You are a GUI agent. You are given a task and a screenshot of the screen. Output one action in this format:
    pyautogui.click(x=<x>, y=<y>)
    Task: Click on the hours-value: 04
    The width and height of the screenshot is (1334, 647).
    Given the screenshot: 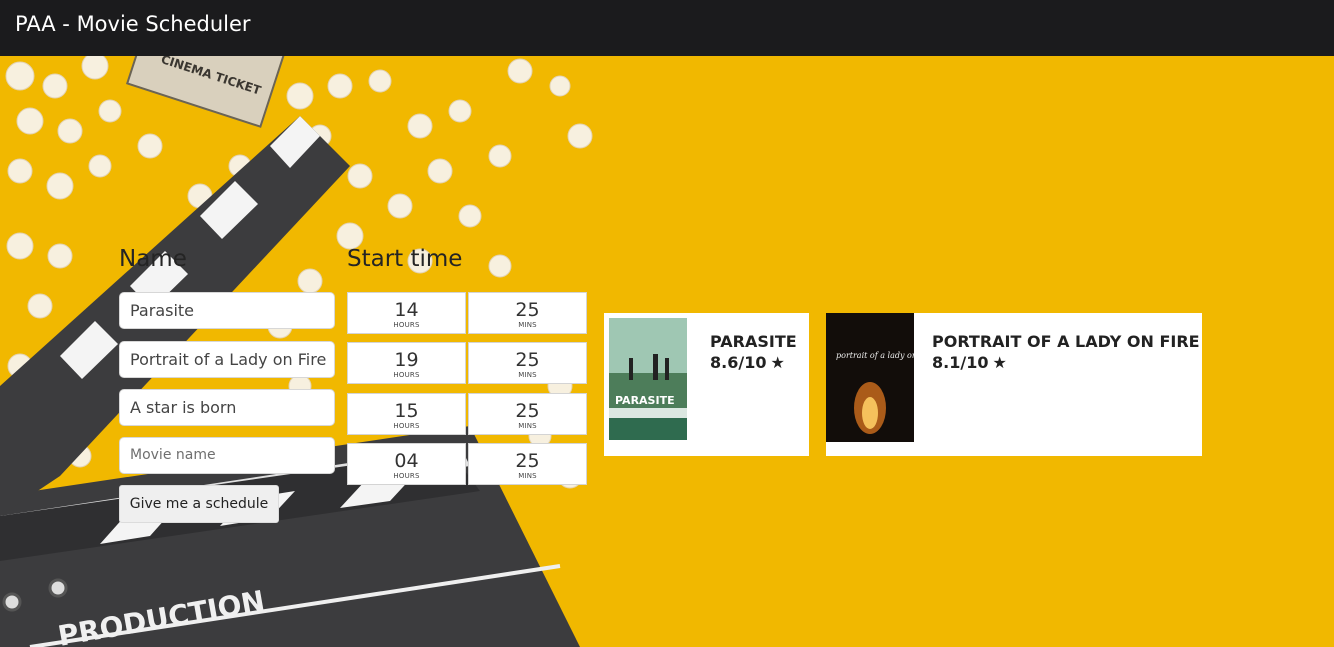 What is the action you would take?
    pyautogui.click(x=406, y=461)
    